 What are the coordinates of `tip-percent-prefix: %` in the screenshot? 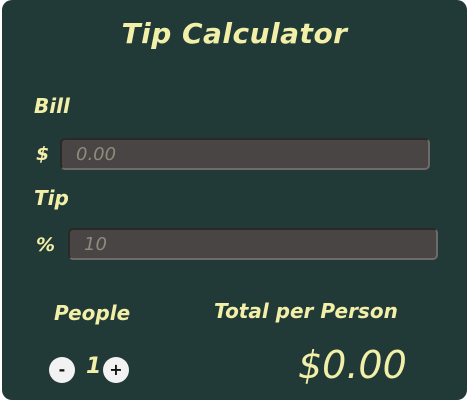 It's located at (46, 245).